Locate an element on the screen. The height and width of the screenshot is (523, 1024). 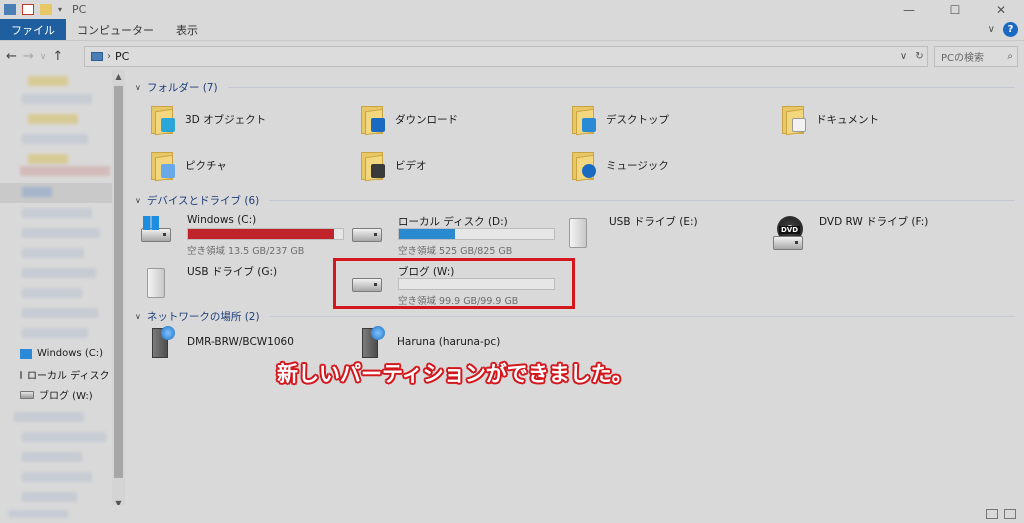
sidebar-item-local-disk-d: ローカル ディスク (D is located at coordinates (67, 374).